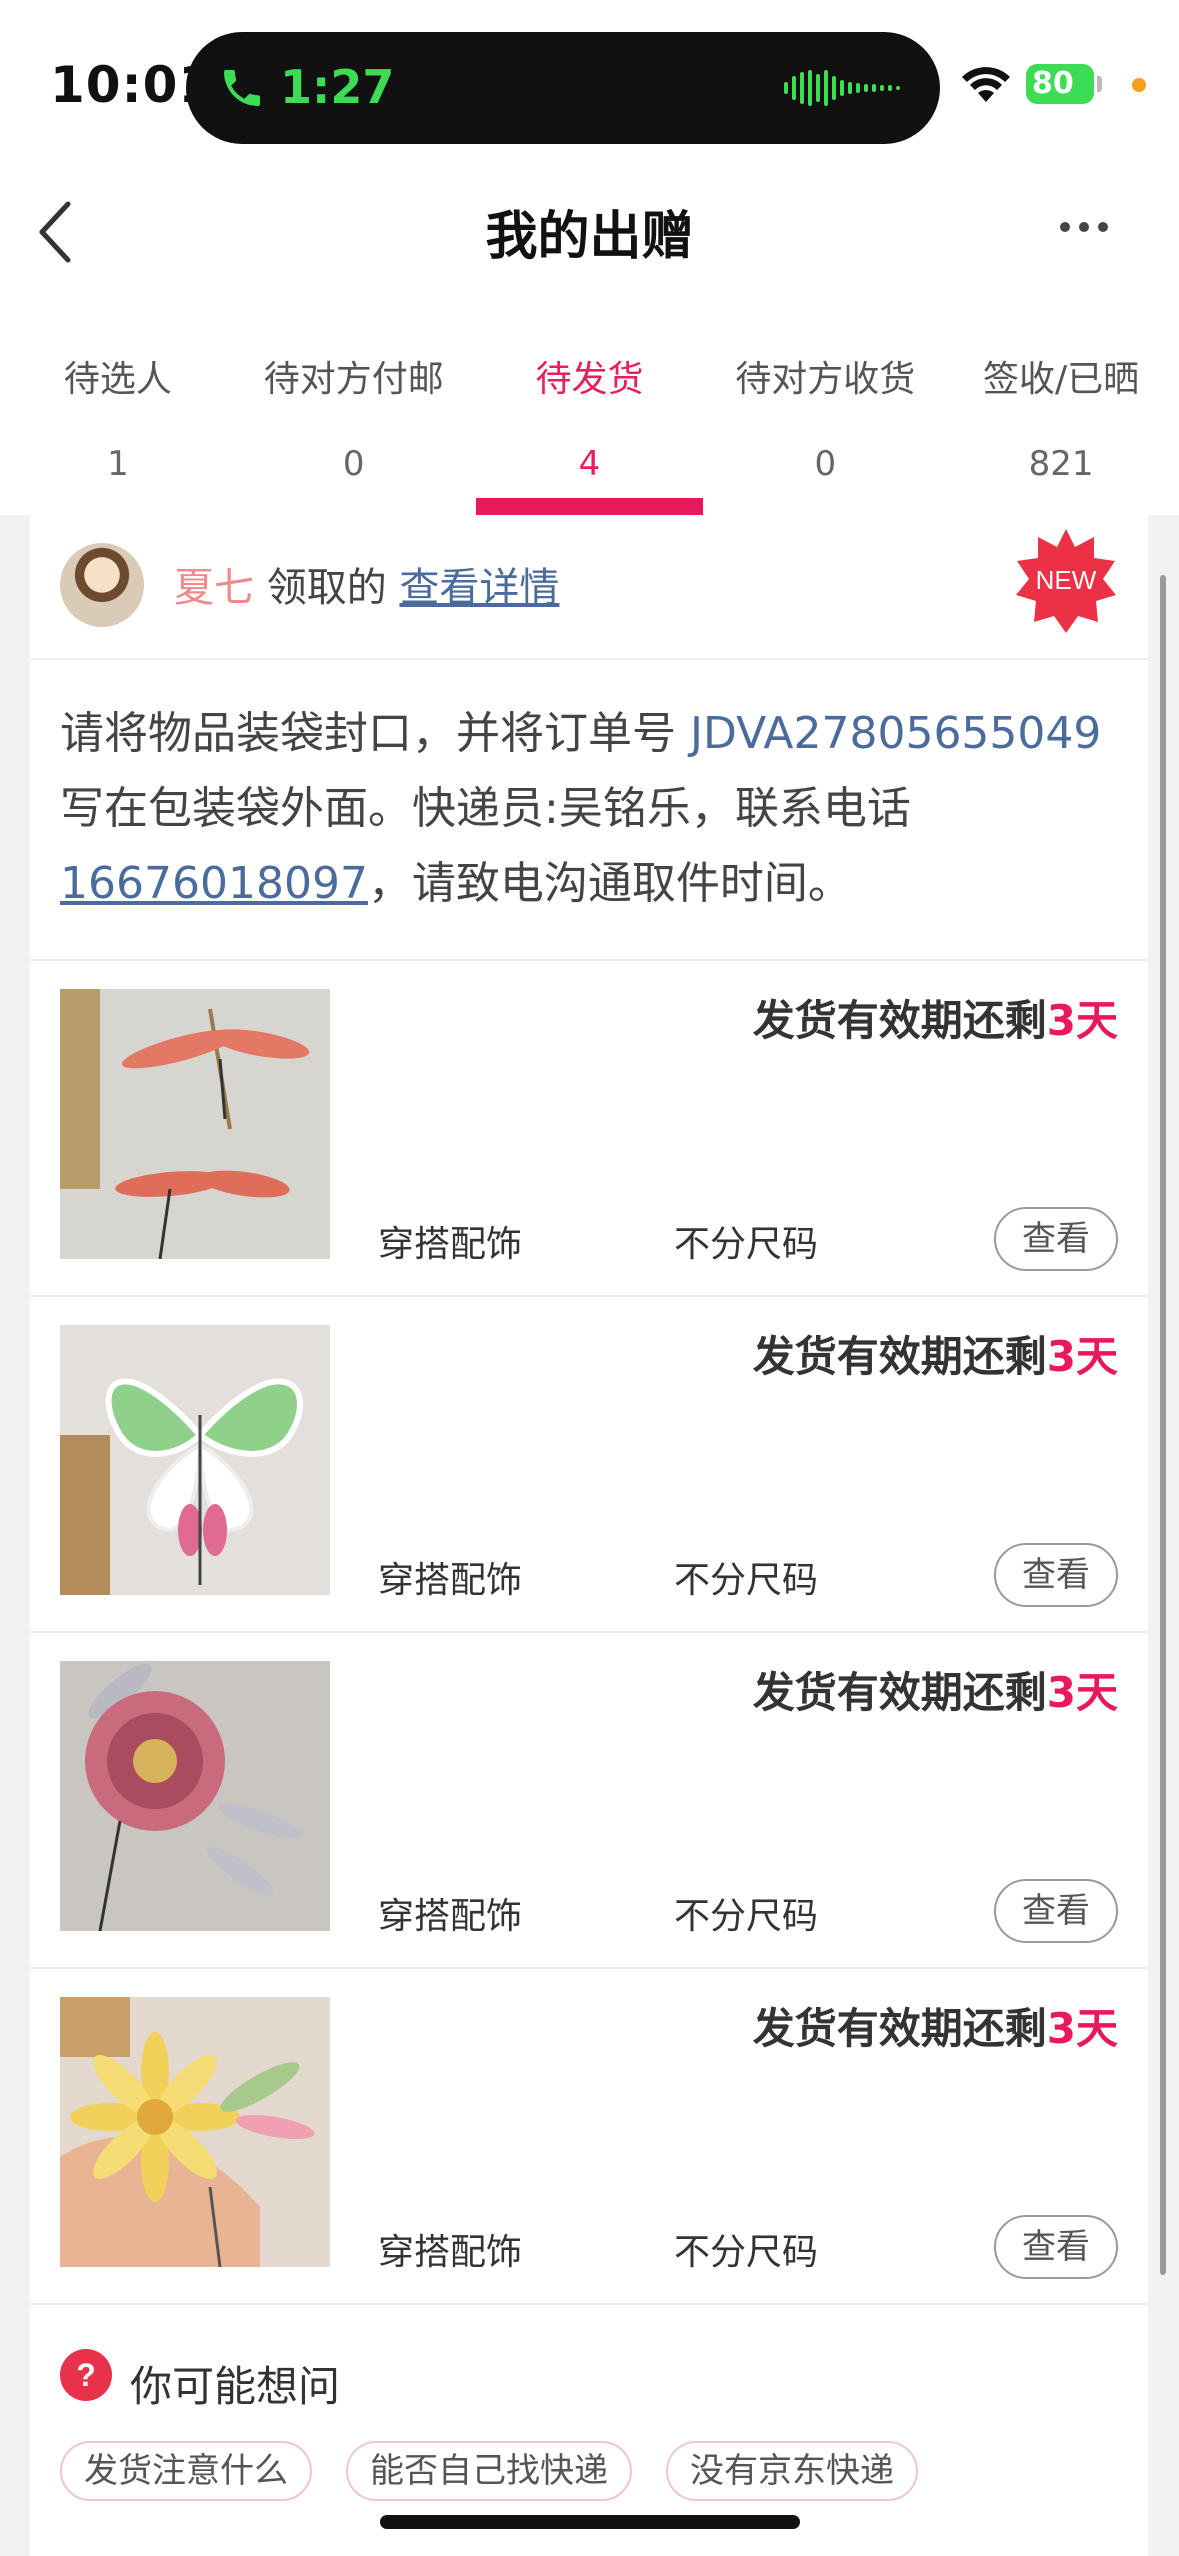  I want to click on product-image-pink-flower-hairpin, so click(195, 1796).